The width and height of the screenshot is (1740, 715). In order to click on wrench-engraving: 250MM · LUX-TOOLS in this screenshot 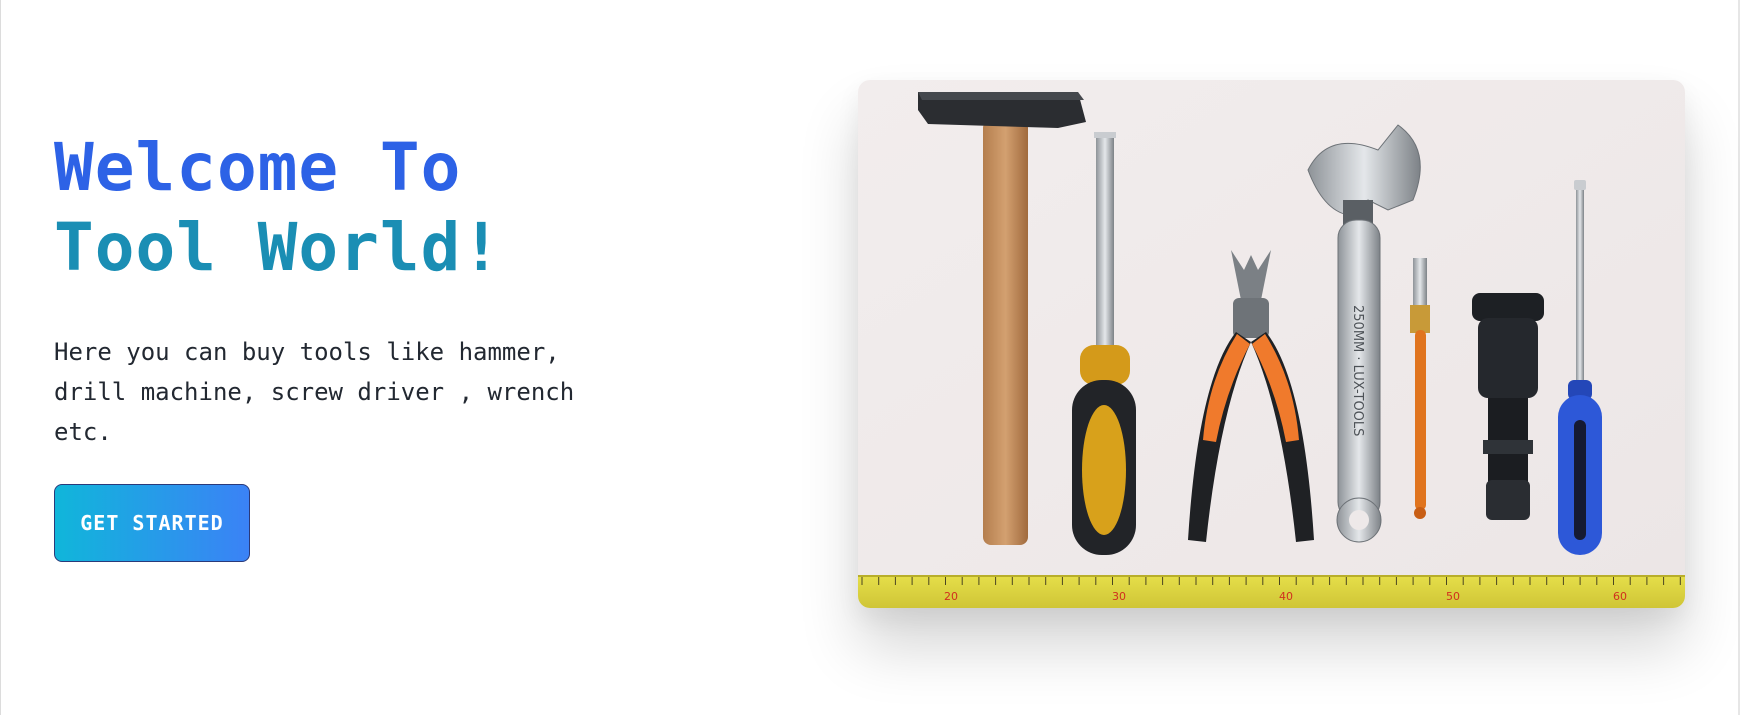, I will do `click(1357, 370)`.